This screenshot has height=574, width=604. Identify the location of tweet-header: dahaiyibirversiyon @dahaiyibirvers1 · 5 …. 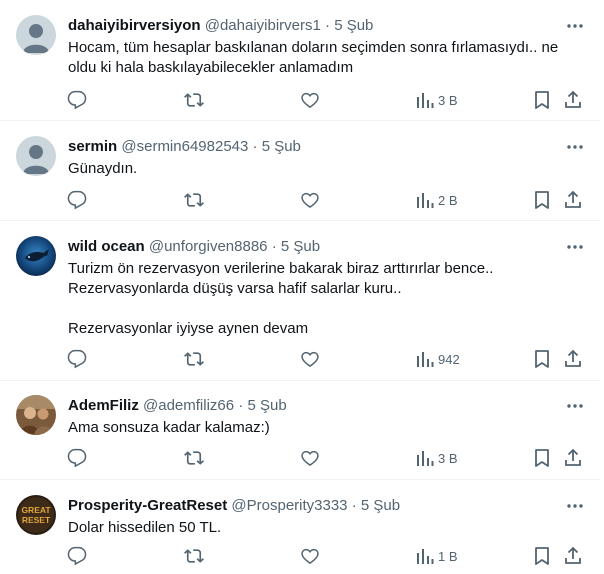
(220, 26).